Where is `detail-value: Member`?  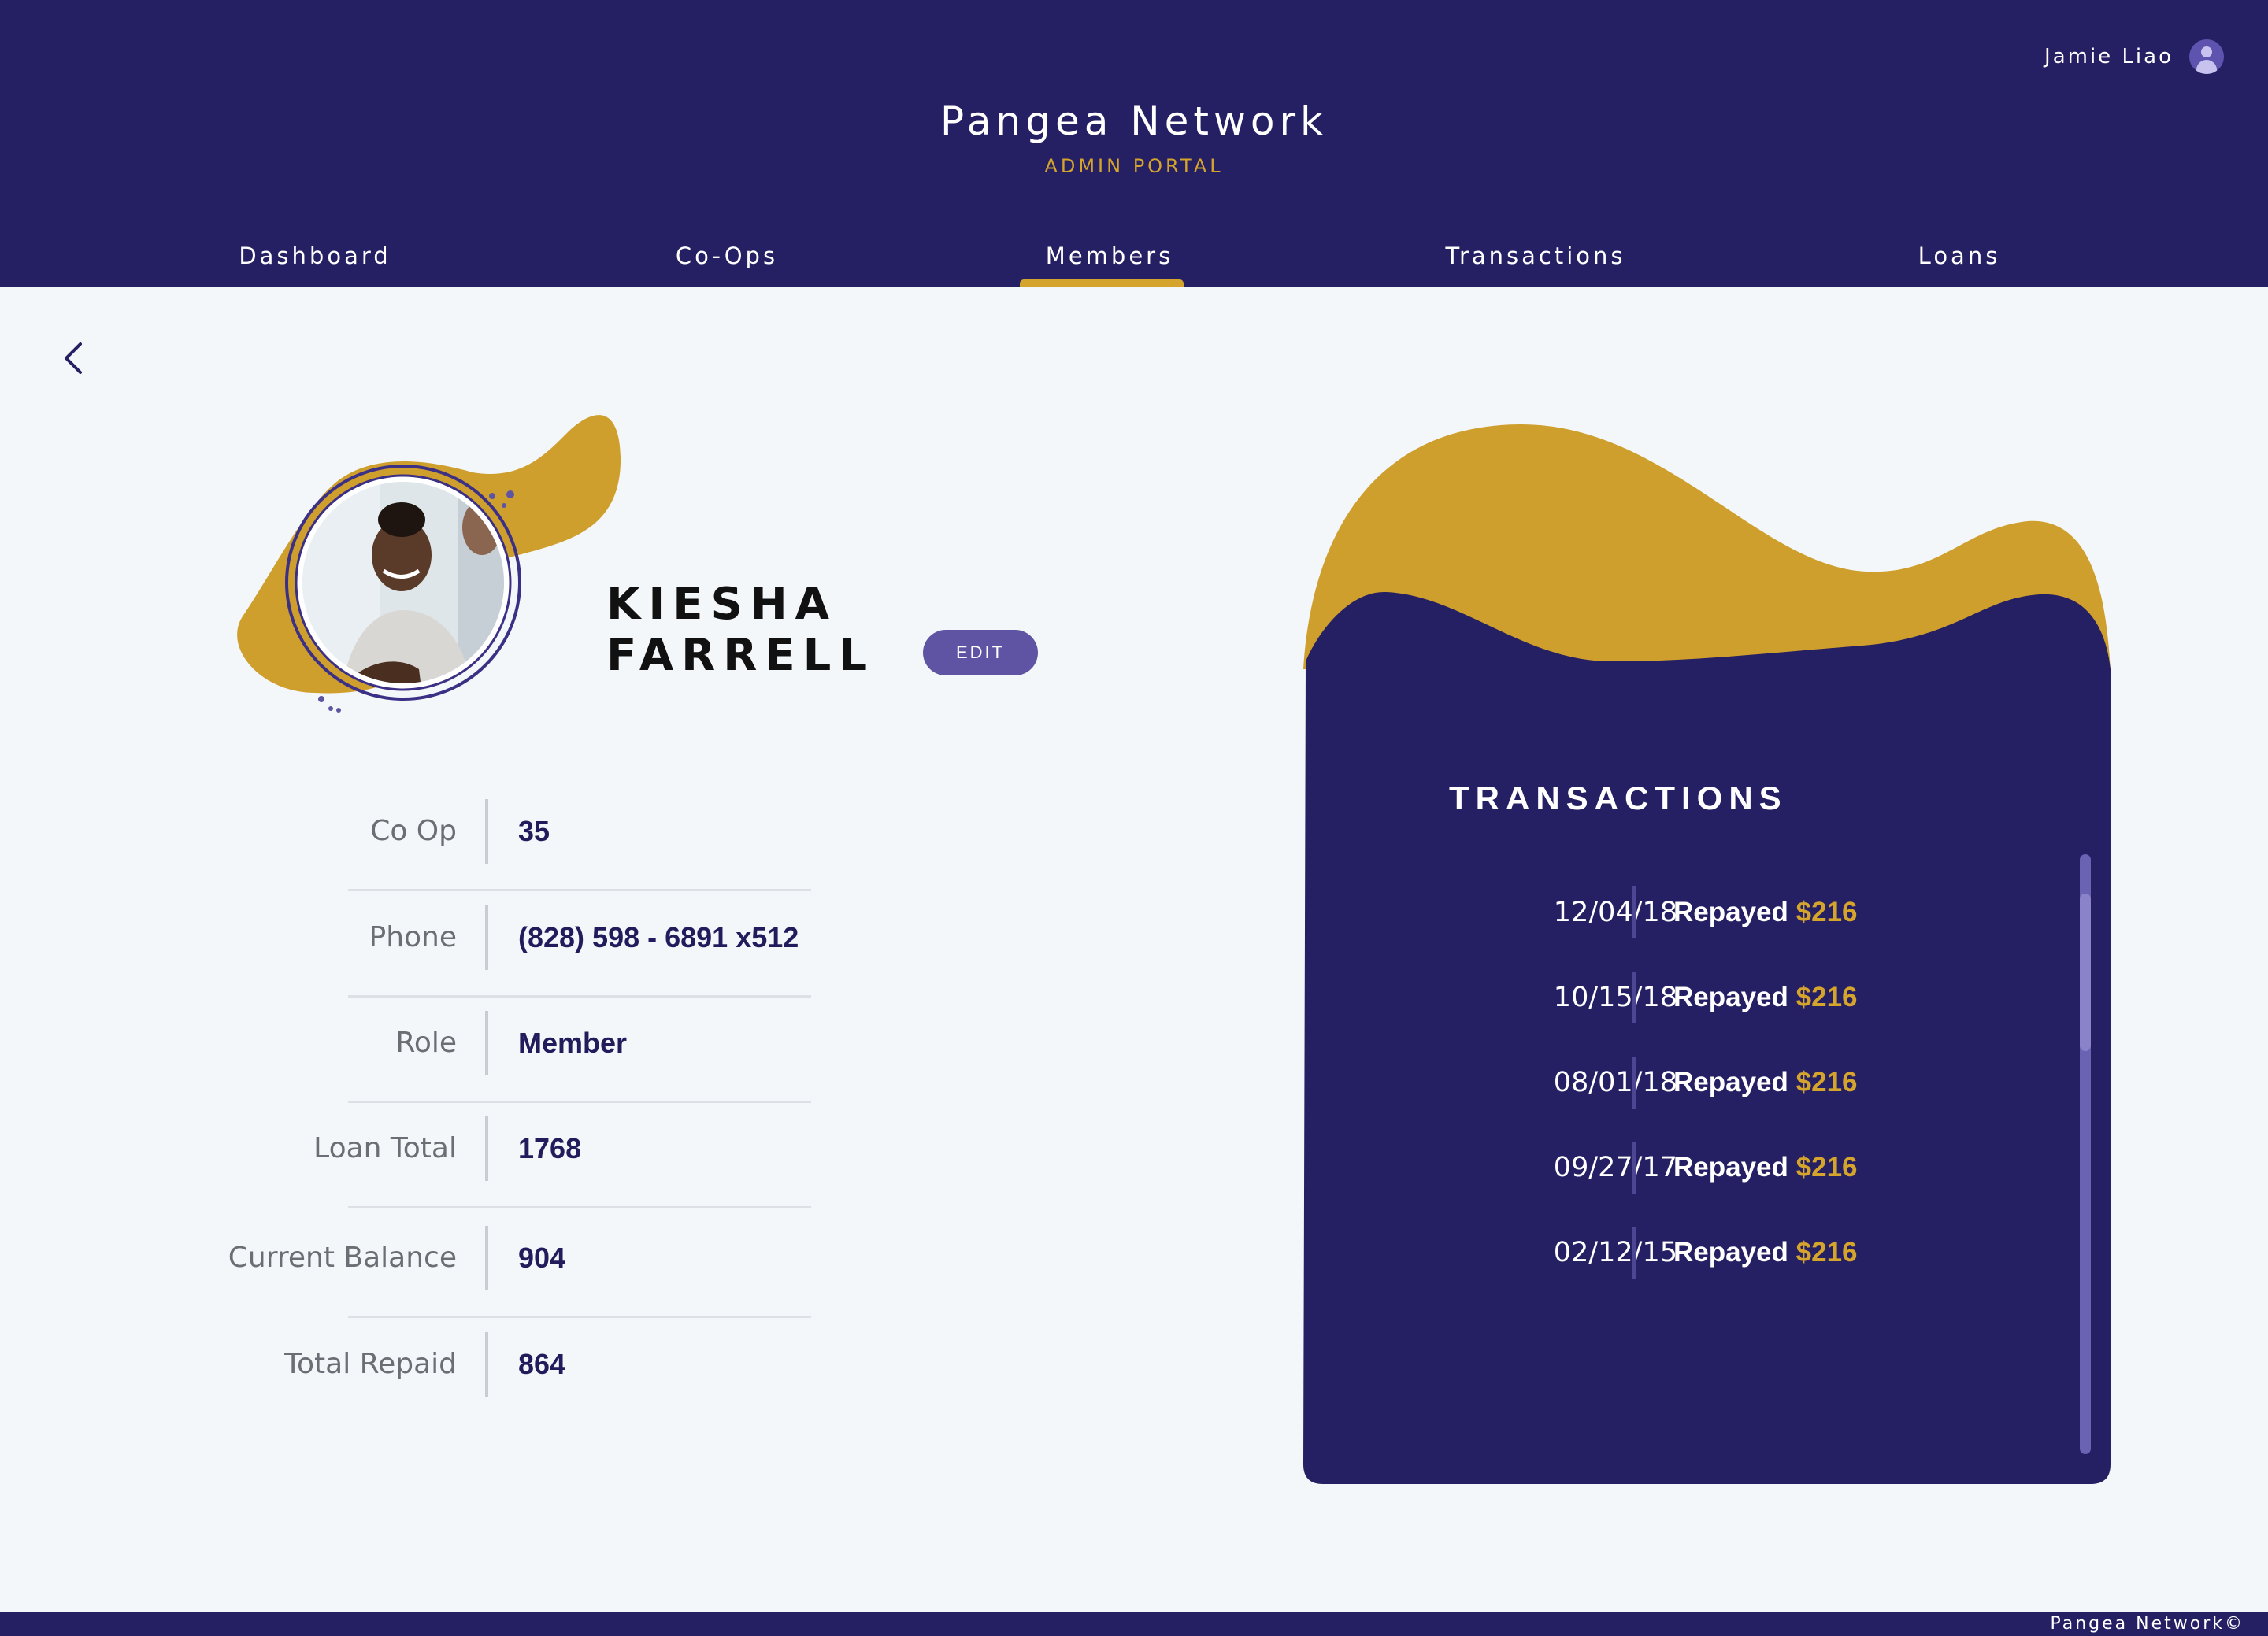 detail-value: Member is located at coordinates (573, 1043).